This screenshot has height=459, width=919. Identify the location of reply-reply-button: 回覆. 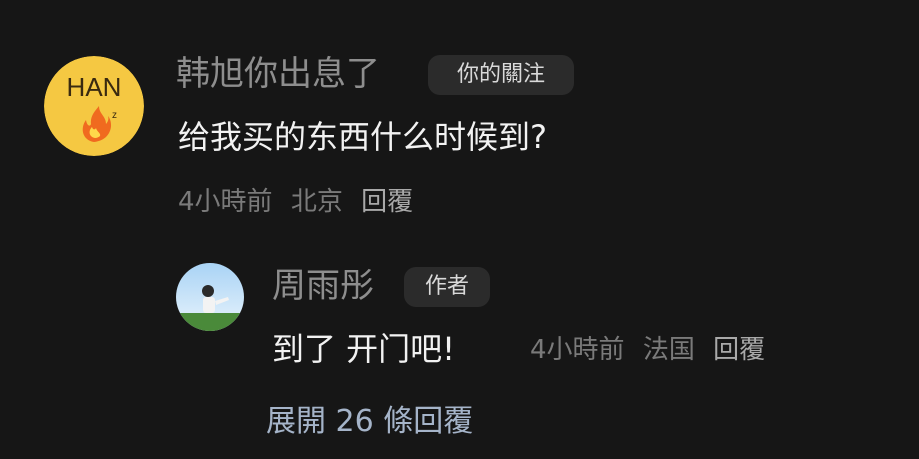
(739, 350).